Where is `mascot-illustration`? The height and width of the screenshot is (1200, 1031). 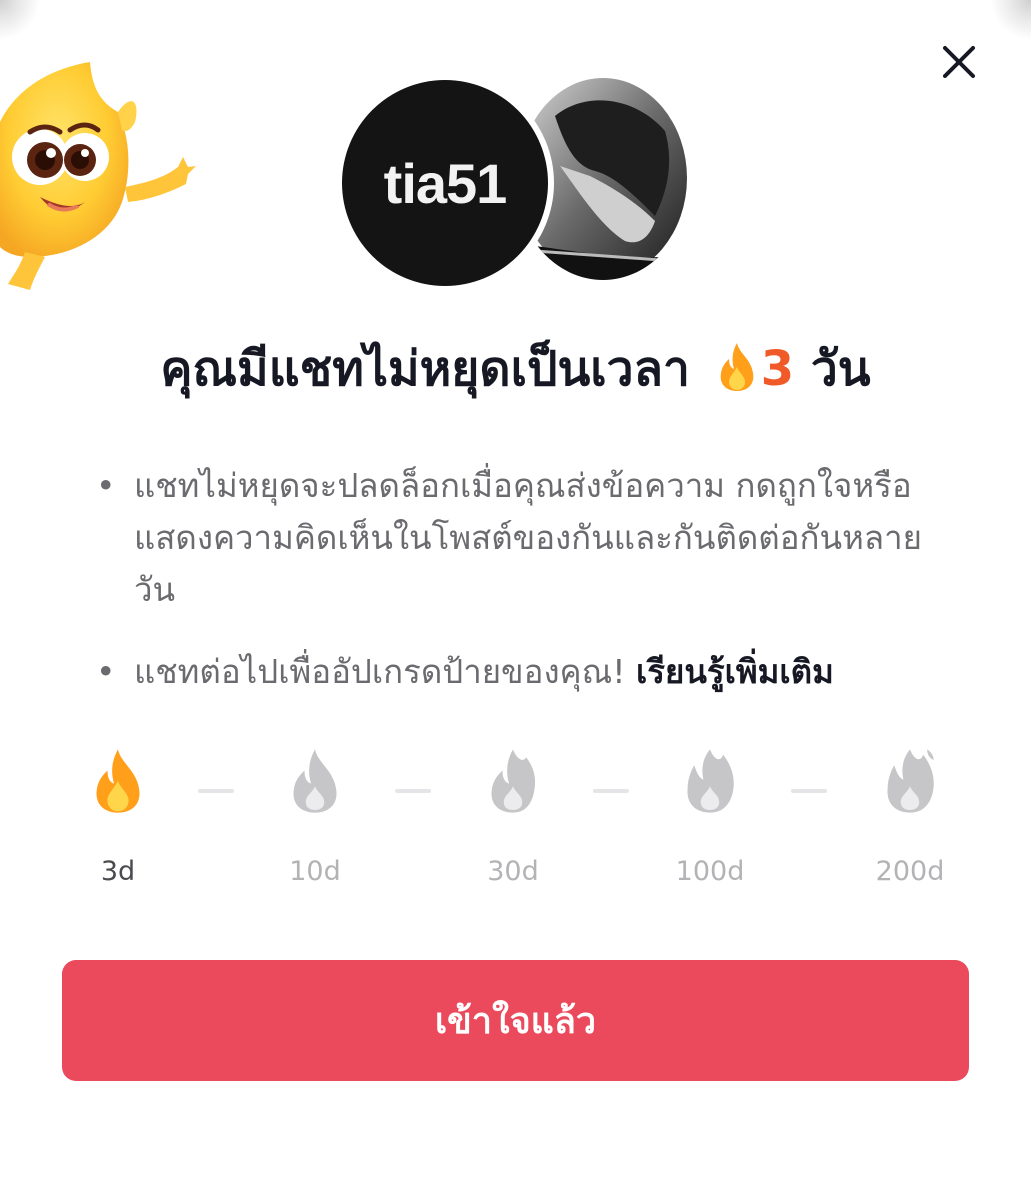 mascot-illustration is located at coordinates (98, 176).